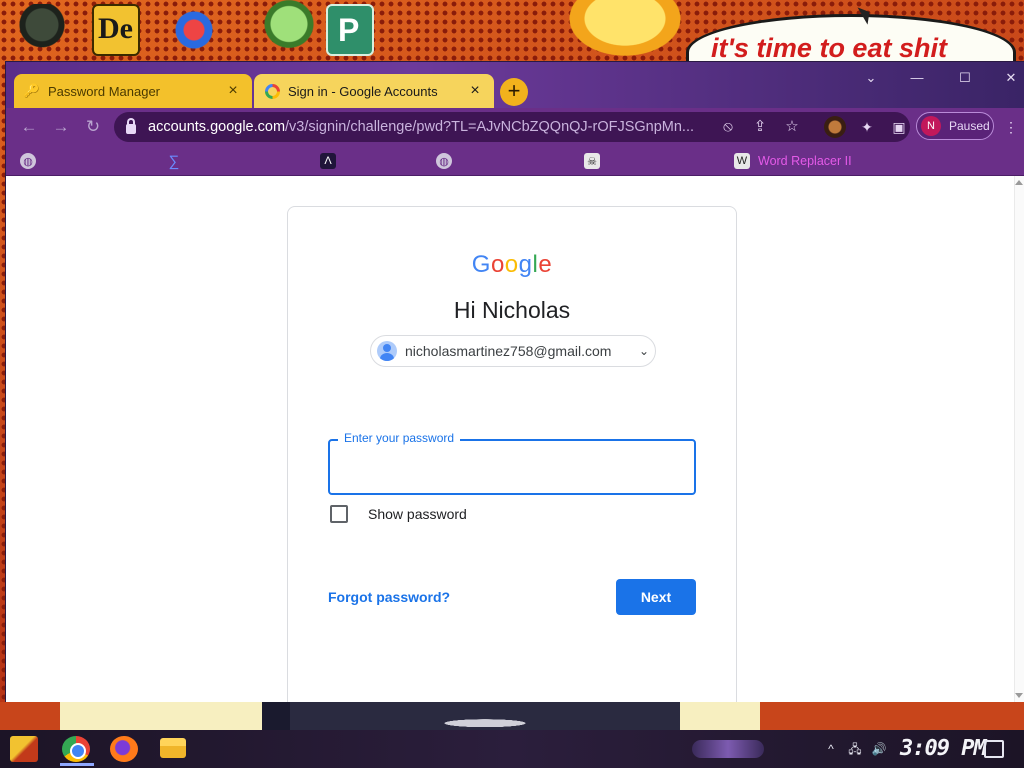 This screenshot has width=1024, height=768. I want to click on lock-icon, so click(131, 126).